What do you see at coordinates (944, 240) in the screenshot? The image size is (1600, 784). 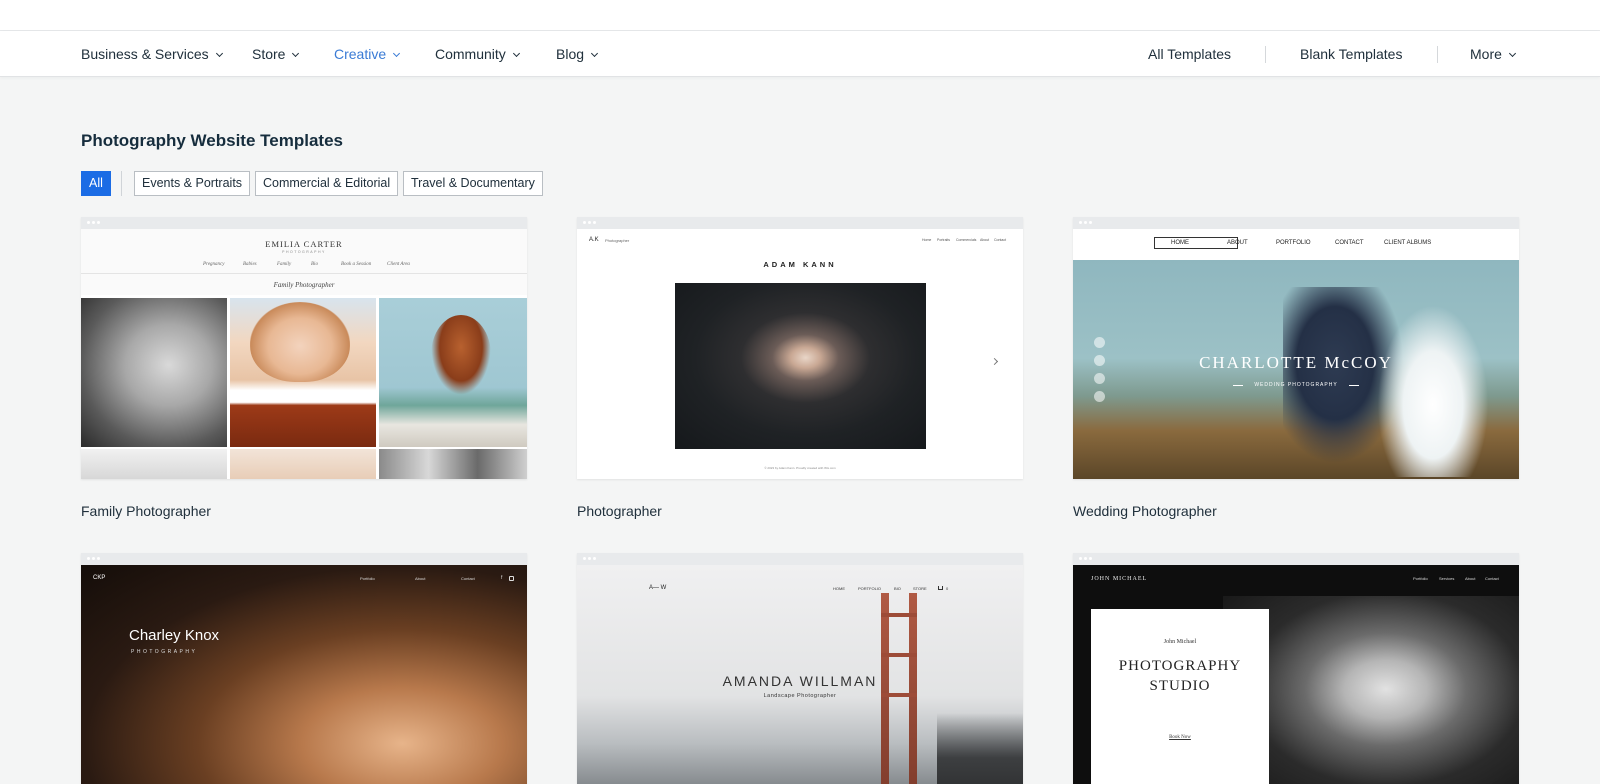 I see `preview-menu-item: Portraits` at bounding box center [944, 240].